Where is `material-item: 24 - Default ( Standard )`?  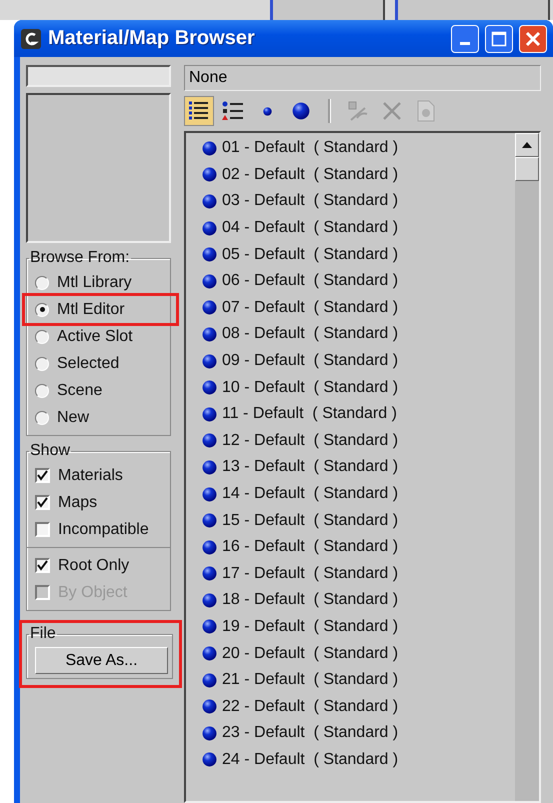
material-item: 24 - Default ( Standard ) is located at coordinates (358, 760).